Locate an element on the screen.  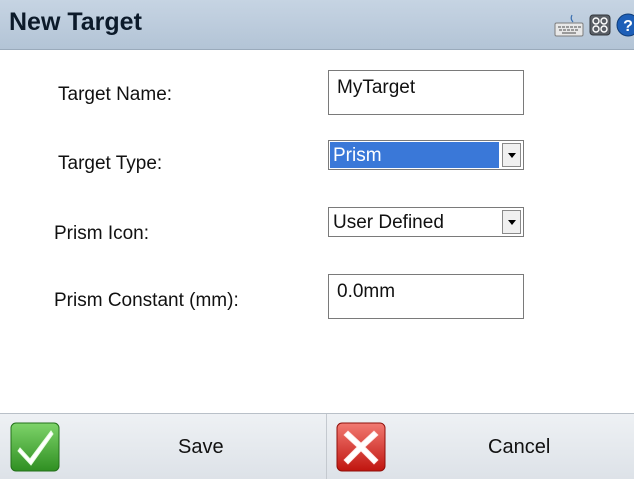
title-bar-icons: ? is located at coordinates (594, 25).